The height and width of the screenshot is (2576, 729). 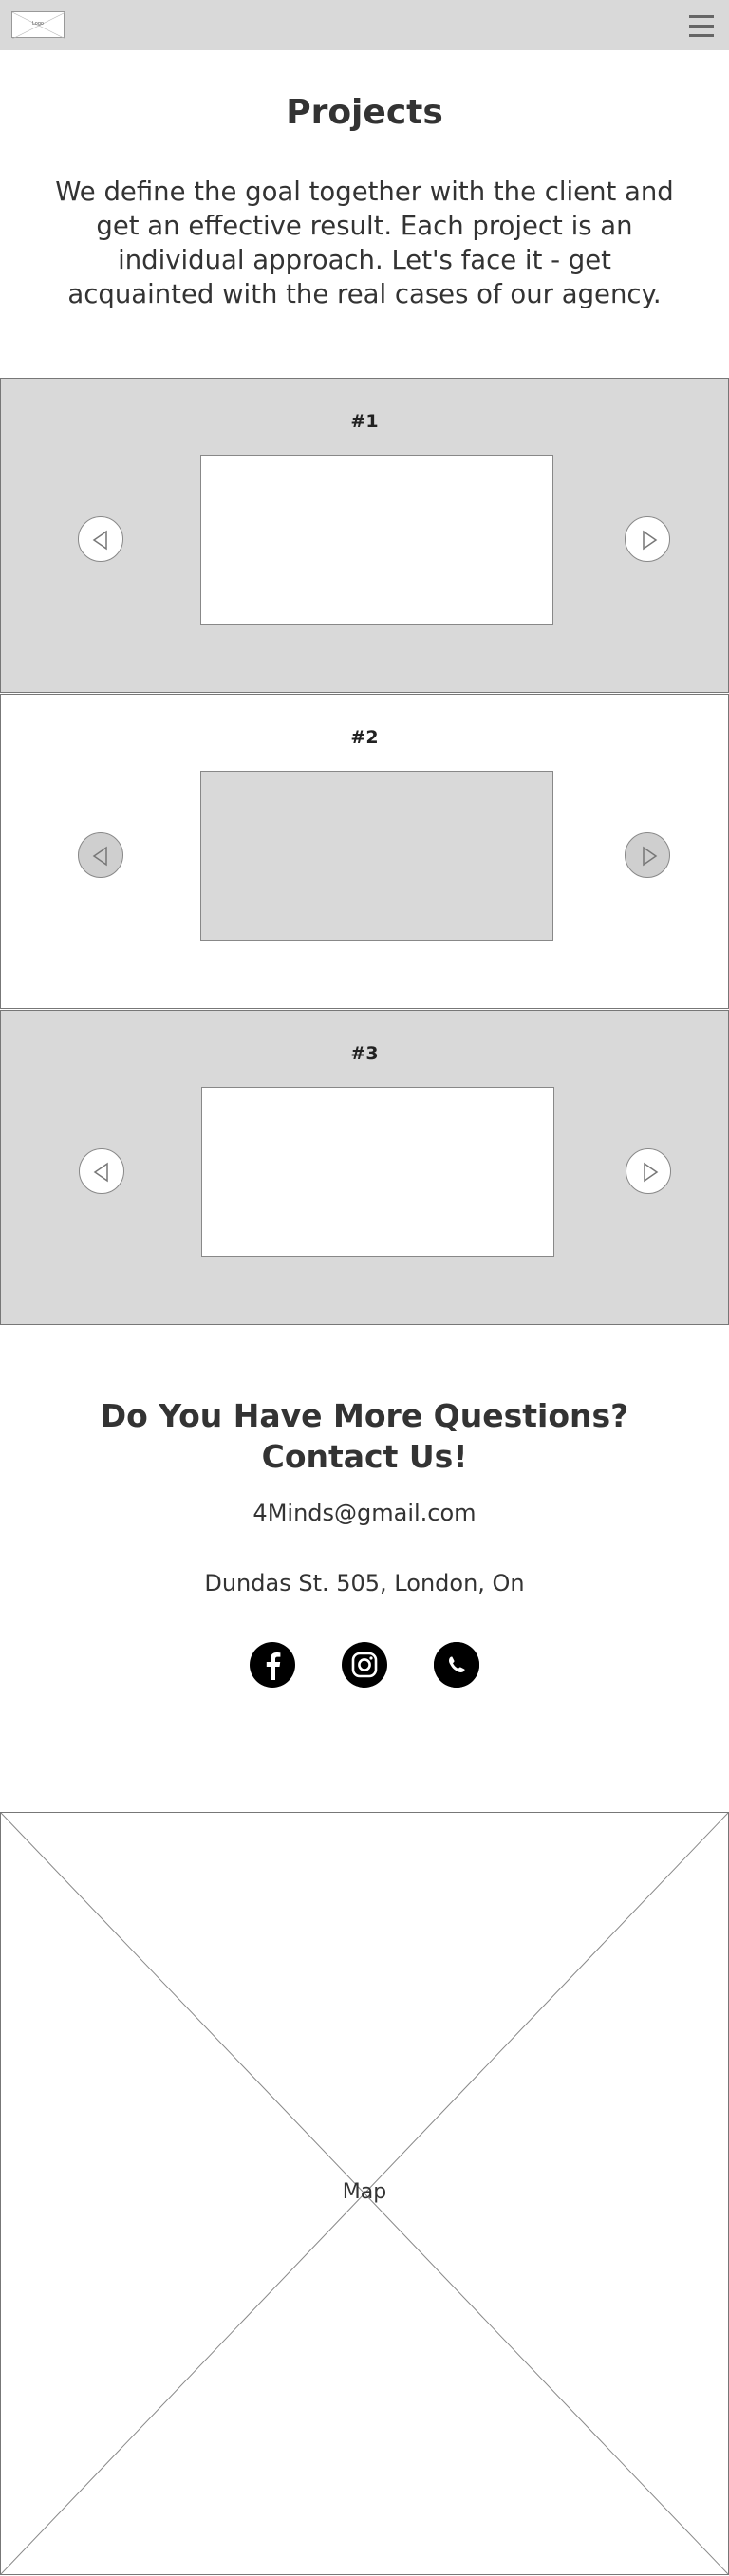 What do you see at coordinates (365, 1665) in the screenshot?
I see `instagram-icon` at bounding box center [365, 1665].